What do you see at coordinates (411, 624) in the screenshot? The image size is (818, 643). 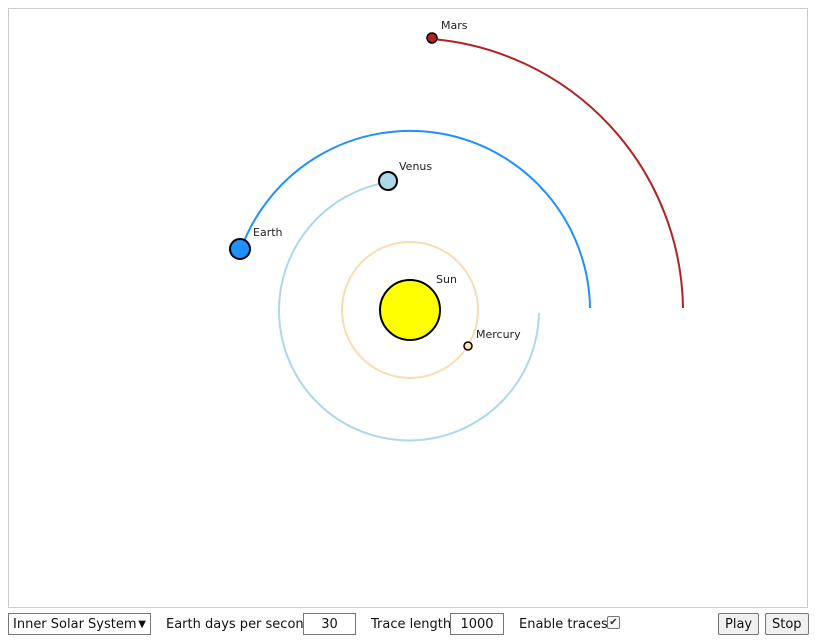 I see `trace-length-label: Trace length` at bounding box center [411, 624].